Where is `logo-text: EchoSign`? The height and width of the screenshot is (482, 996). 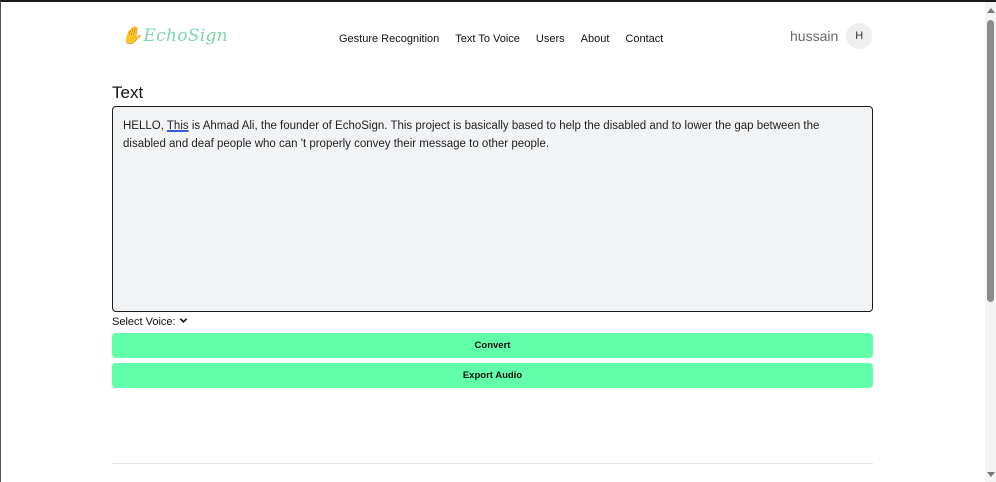
logo-text: EchoSign is located at coordinates (185, 36).